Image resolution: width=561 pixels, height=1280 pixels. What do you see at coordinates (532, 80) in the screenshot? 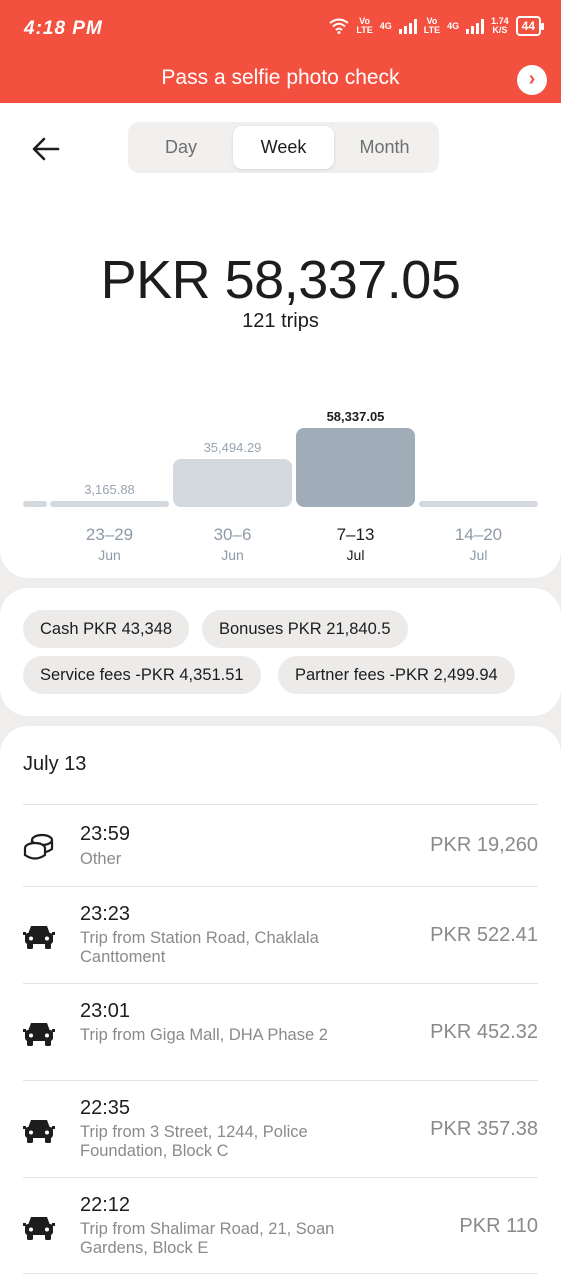
I see `chevron-right-icon: ›` at bounding box center [532, 80].